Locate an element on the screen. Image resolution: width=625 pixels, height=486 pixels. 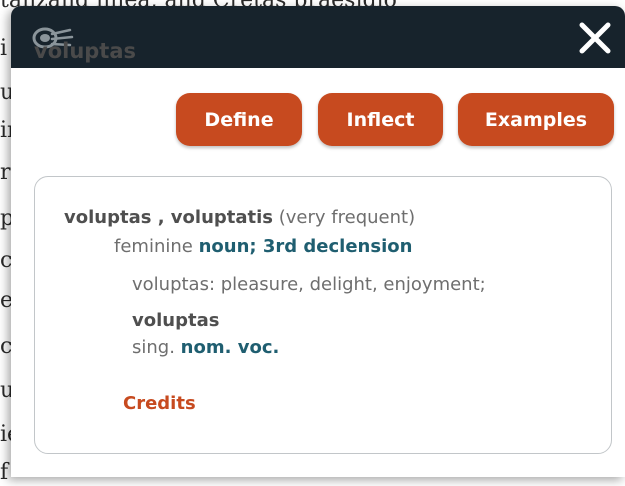
close-icon is located at coordinates (595, 38).